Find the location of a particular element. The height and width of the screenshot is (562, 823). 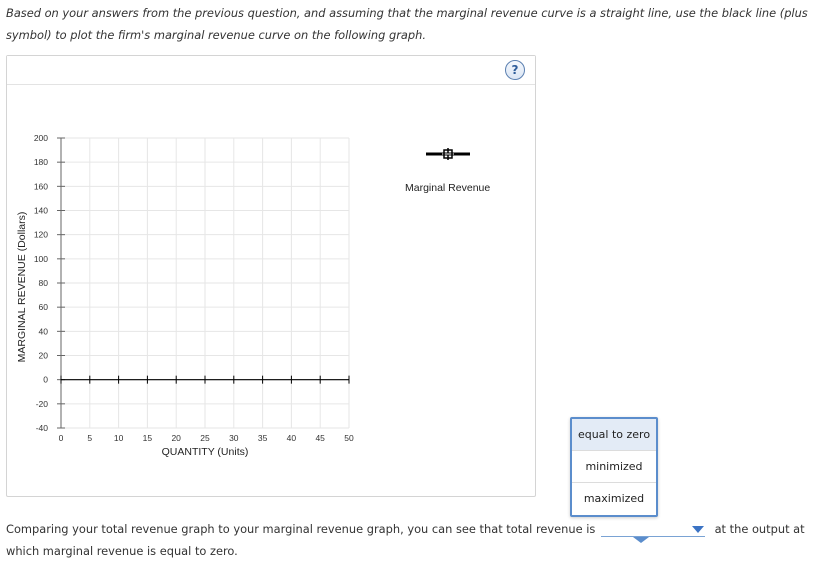

answer-select is located at coordinates (652, 532).